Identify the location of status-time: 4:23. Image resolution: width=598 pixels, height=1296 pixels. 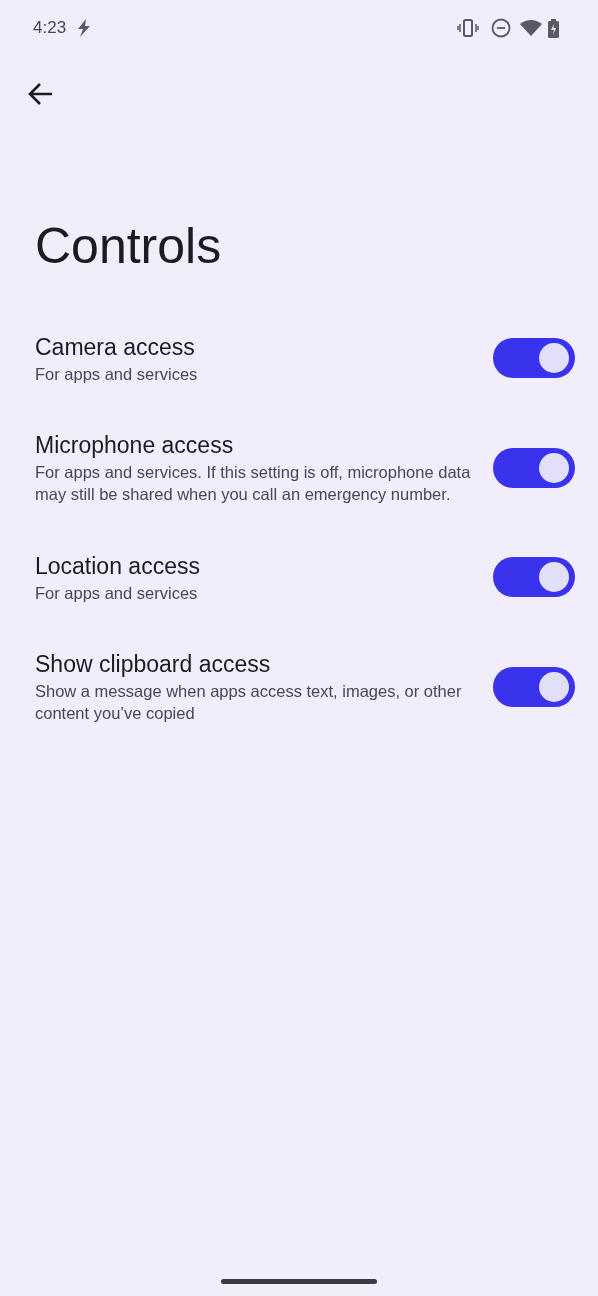
(50, 28).